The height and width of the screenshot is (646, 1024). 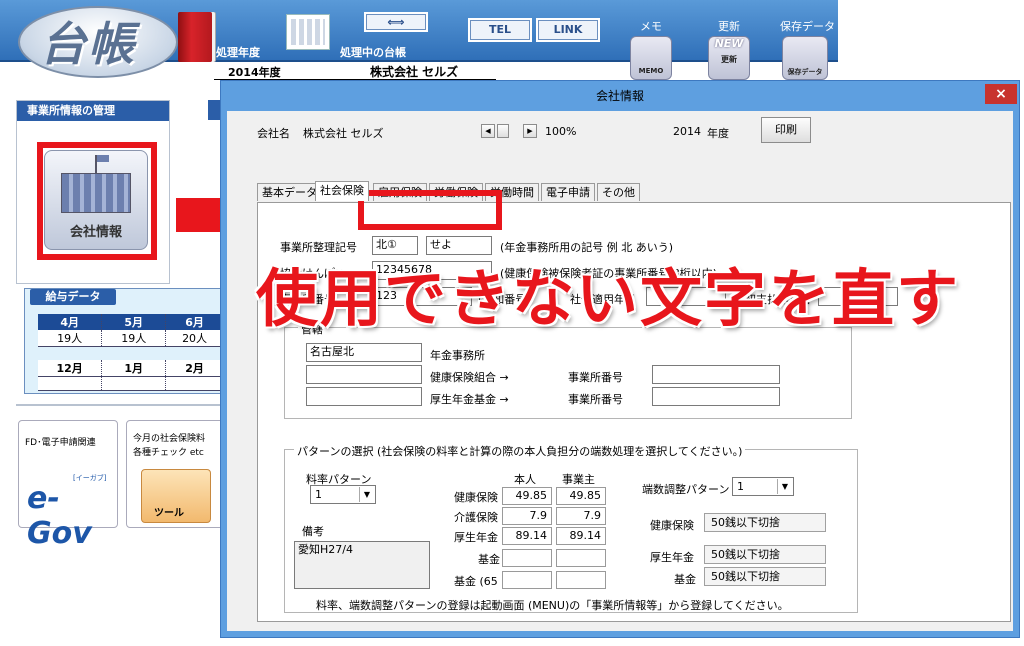 I want to click on headcount-cell: 20人, so click(x=194, y=338).